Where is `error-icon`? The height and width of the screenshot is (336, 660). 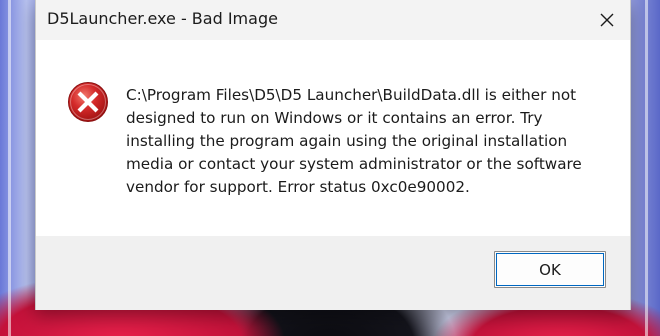 error-icon is located at coordinates (88, 102).